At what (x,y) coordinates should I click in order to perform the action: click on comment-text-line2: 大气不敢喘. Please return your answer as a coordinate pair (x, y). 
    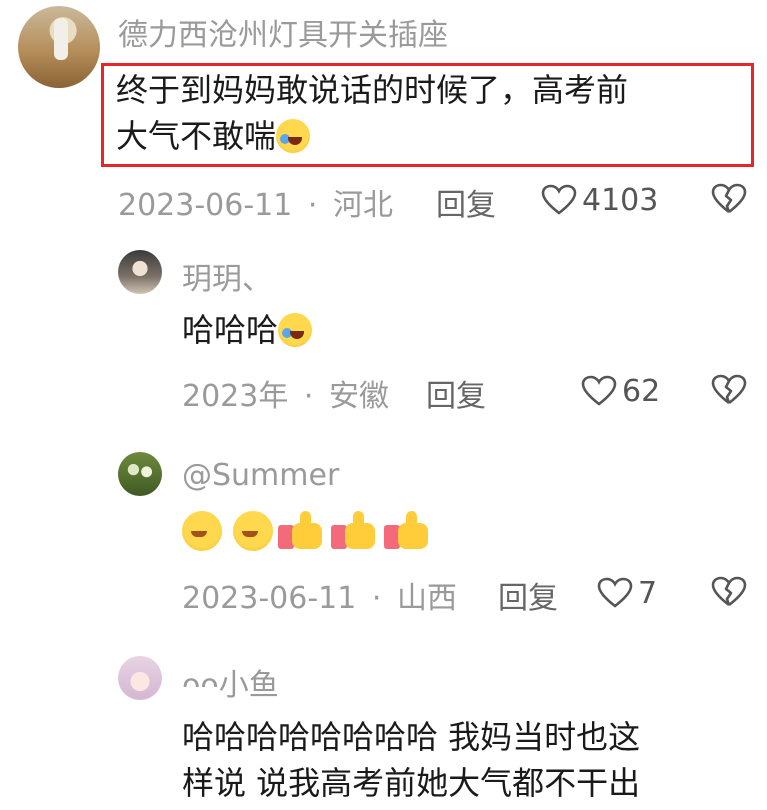
    Looking at the image, I should click on (196, 136).